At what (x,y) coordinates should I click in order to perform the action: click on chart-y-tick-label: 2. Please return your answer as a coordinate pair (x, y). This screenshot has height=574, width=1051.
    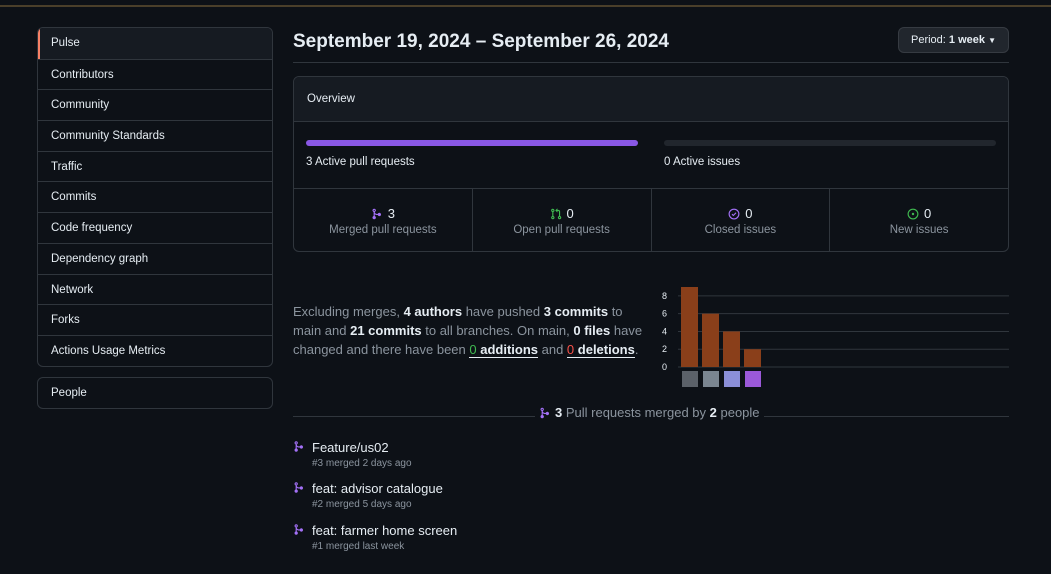
    Looking at the image, I should click on (664, 349).